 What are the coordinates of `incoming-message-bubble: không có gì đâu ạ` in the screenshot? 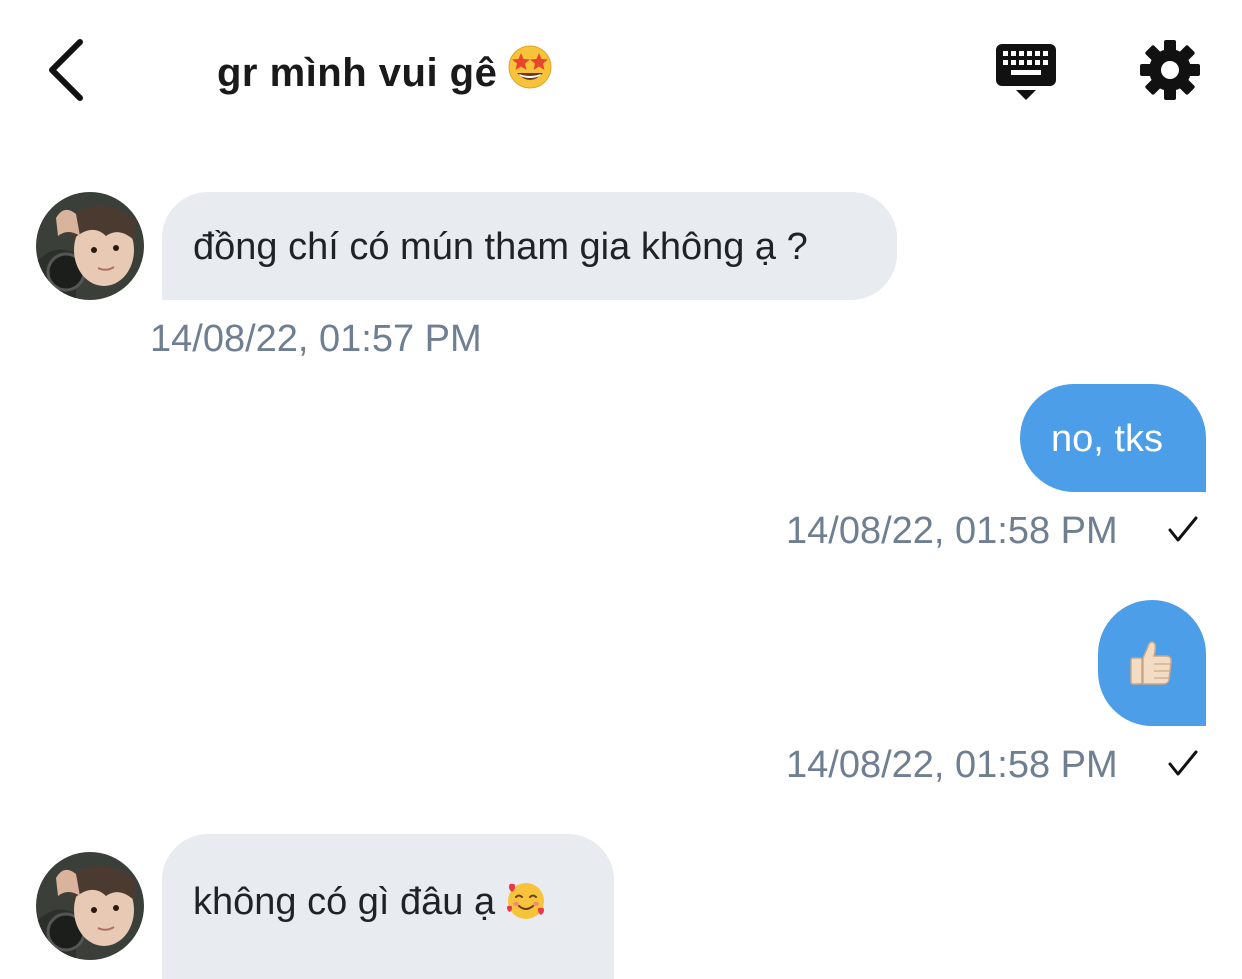 It's located at (388, 906).